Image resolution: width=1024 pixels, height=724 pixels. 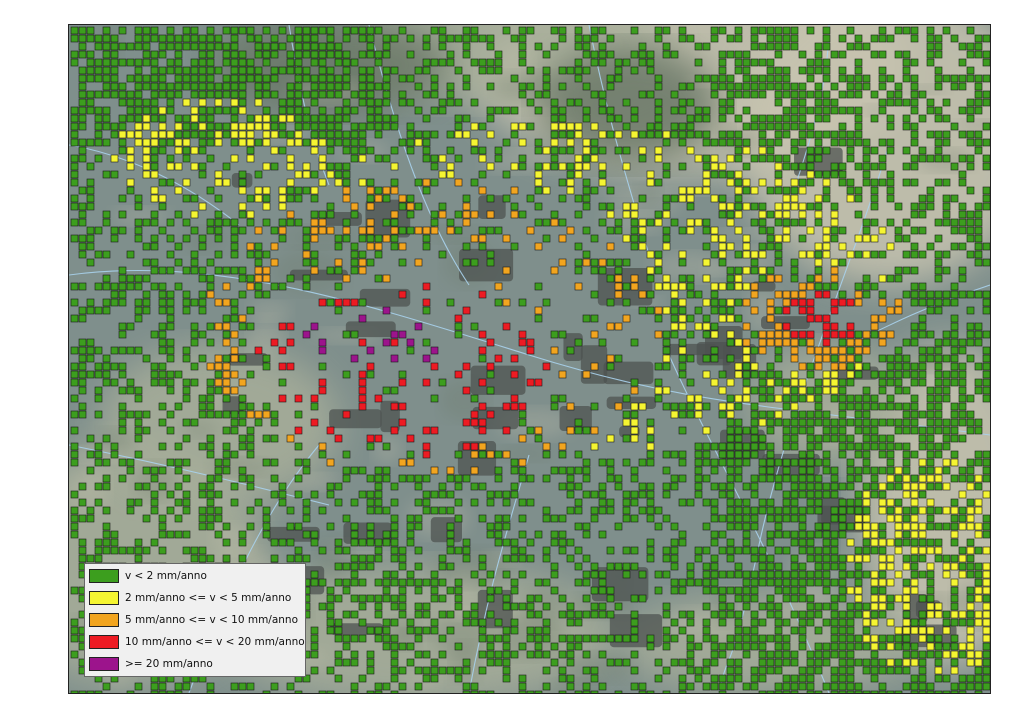 I want to click on legend-item-ge20: >= 20 mm/anno, so click(x=151, y=664).